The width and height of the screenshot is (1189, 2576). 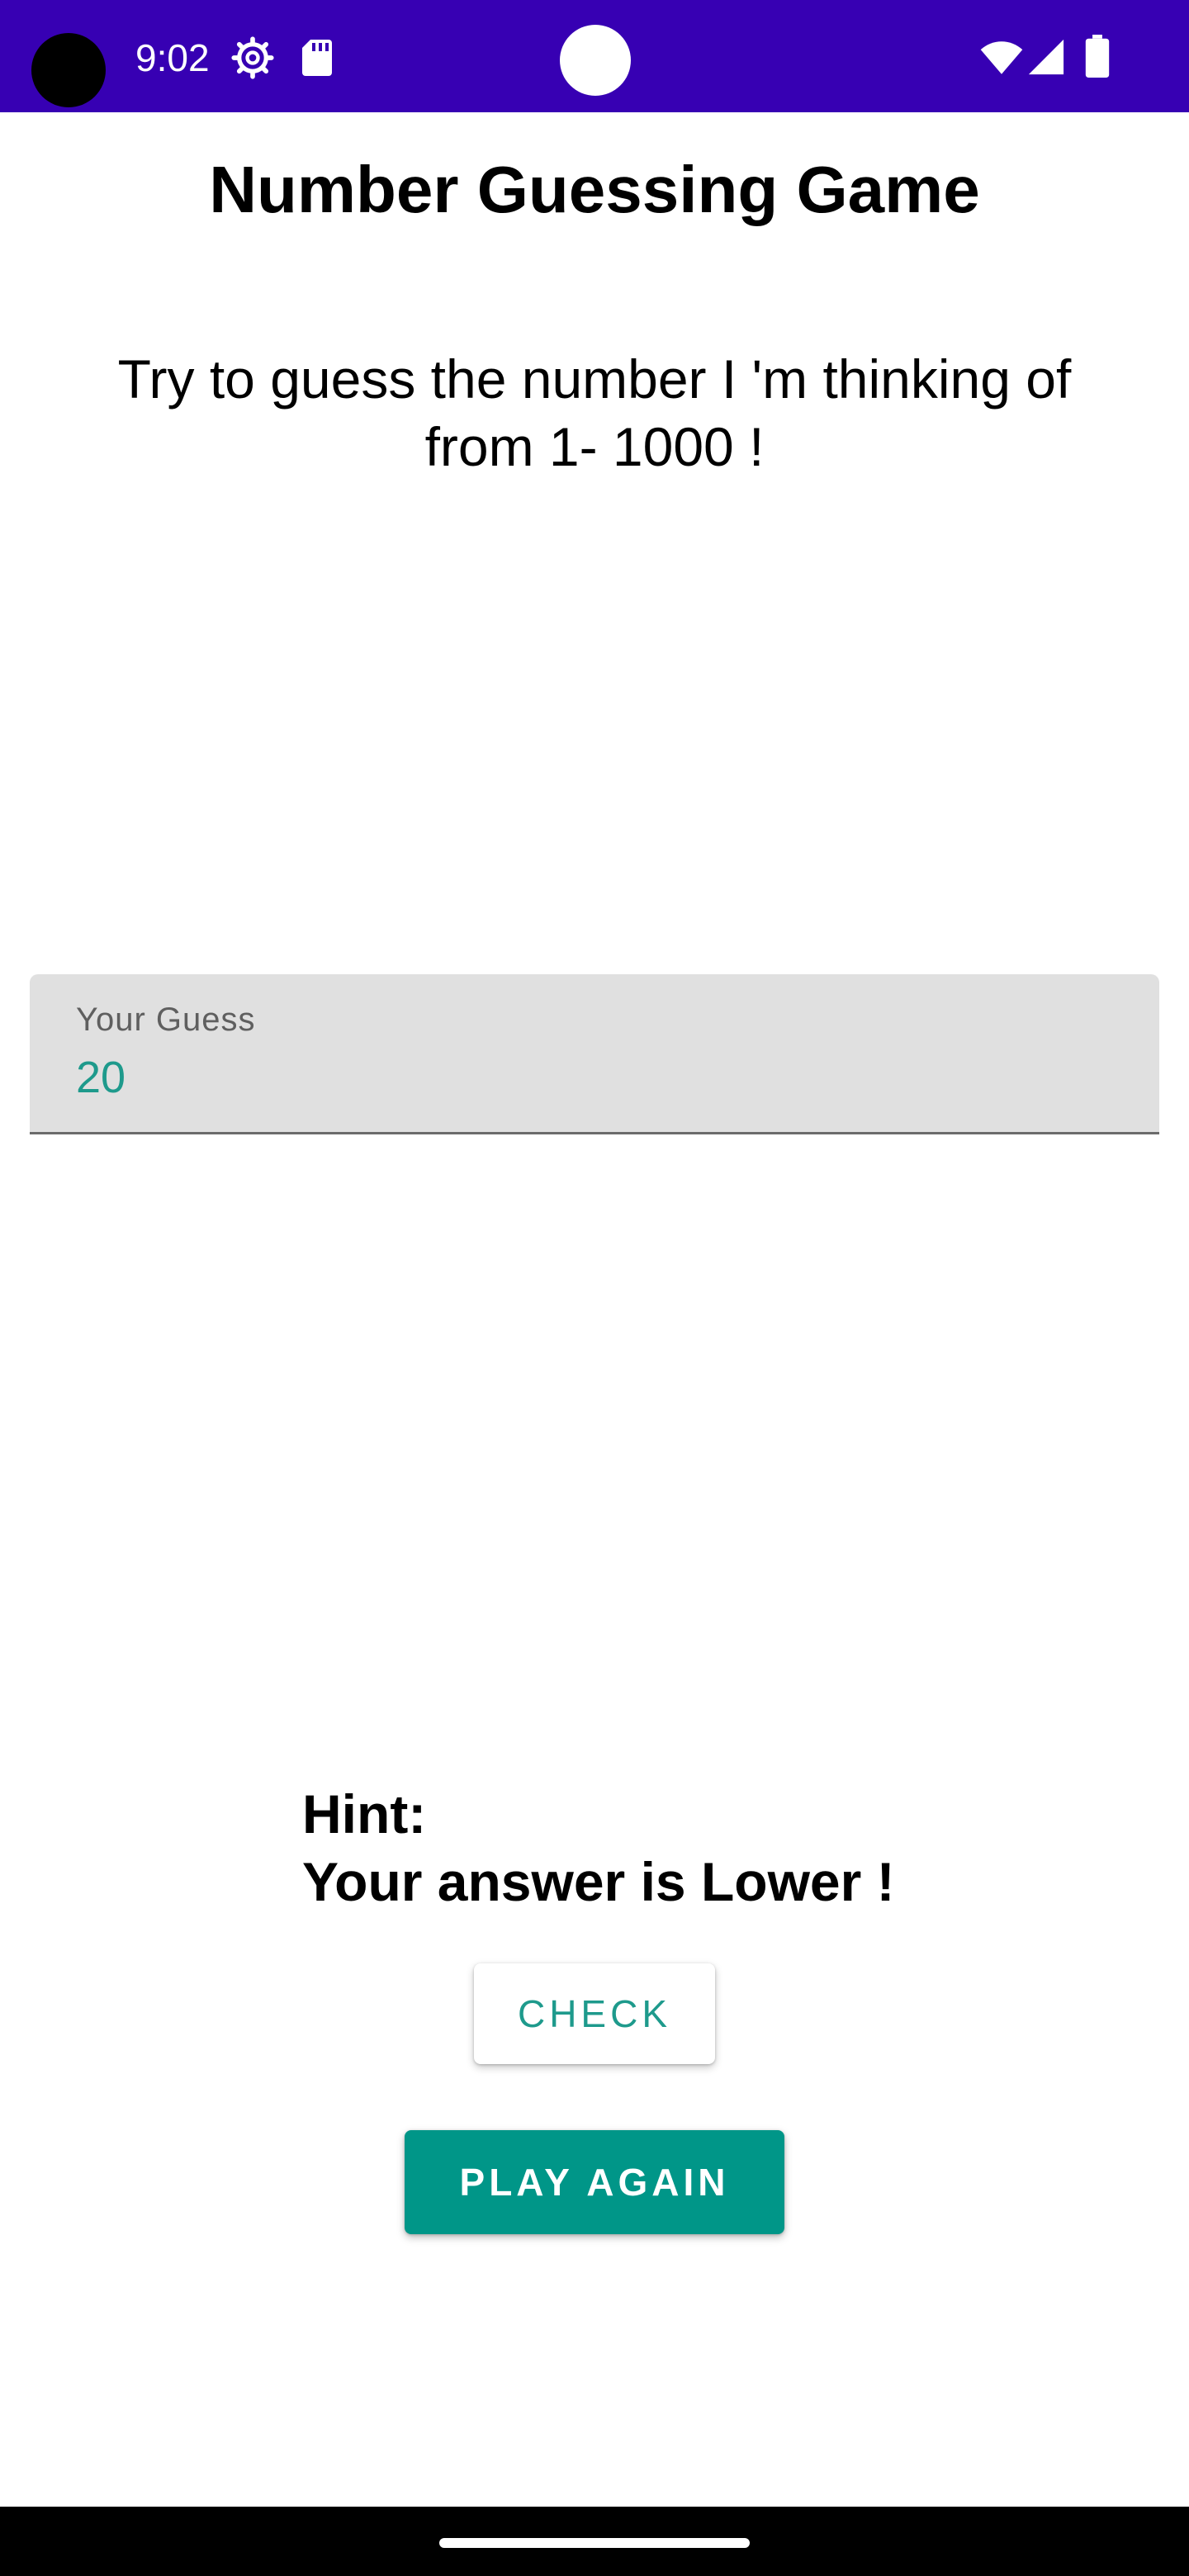 What do you see at coordinates (68, 70) in the screenshot?
I see `camera-cutout` at bounding box center [68, 70].